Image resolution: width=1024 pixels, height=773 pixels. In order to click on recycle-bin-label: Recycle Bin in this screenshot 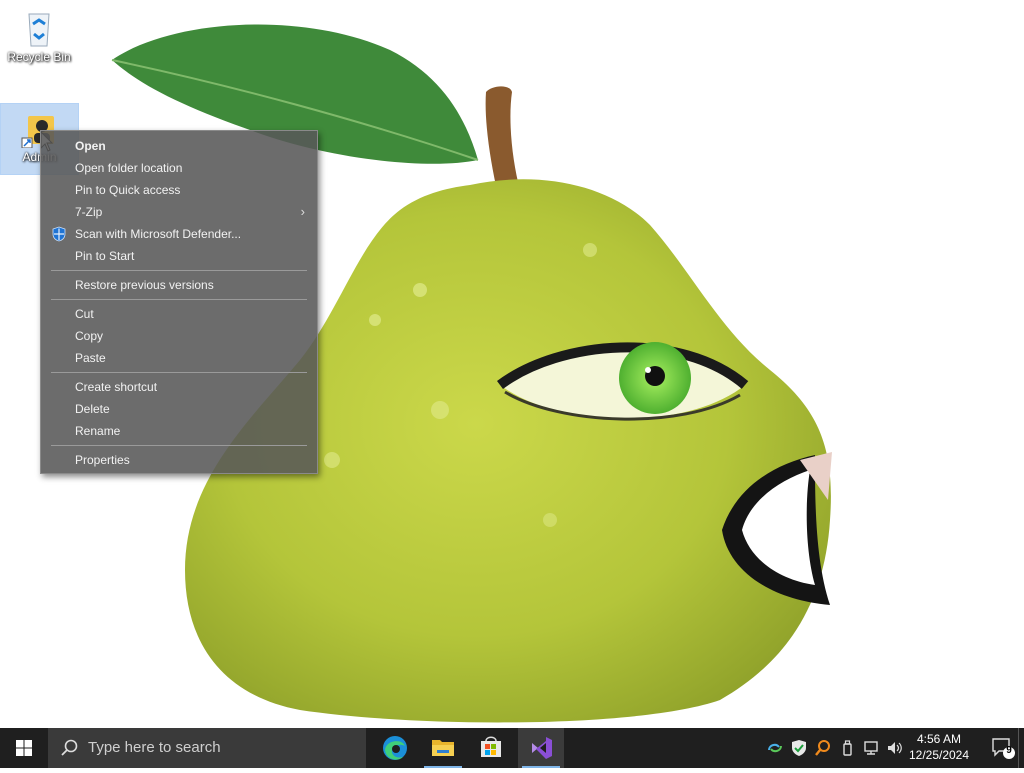, I will do `click(39, 57)`.